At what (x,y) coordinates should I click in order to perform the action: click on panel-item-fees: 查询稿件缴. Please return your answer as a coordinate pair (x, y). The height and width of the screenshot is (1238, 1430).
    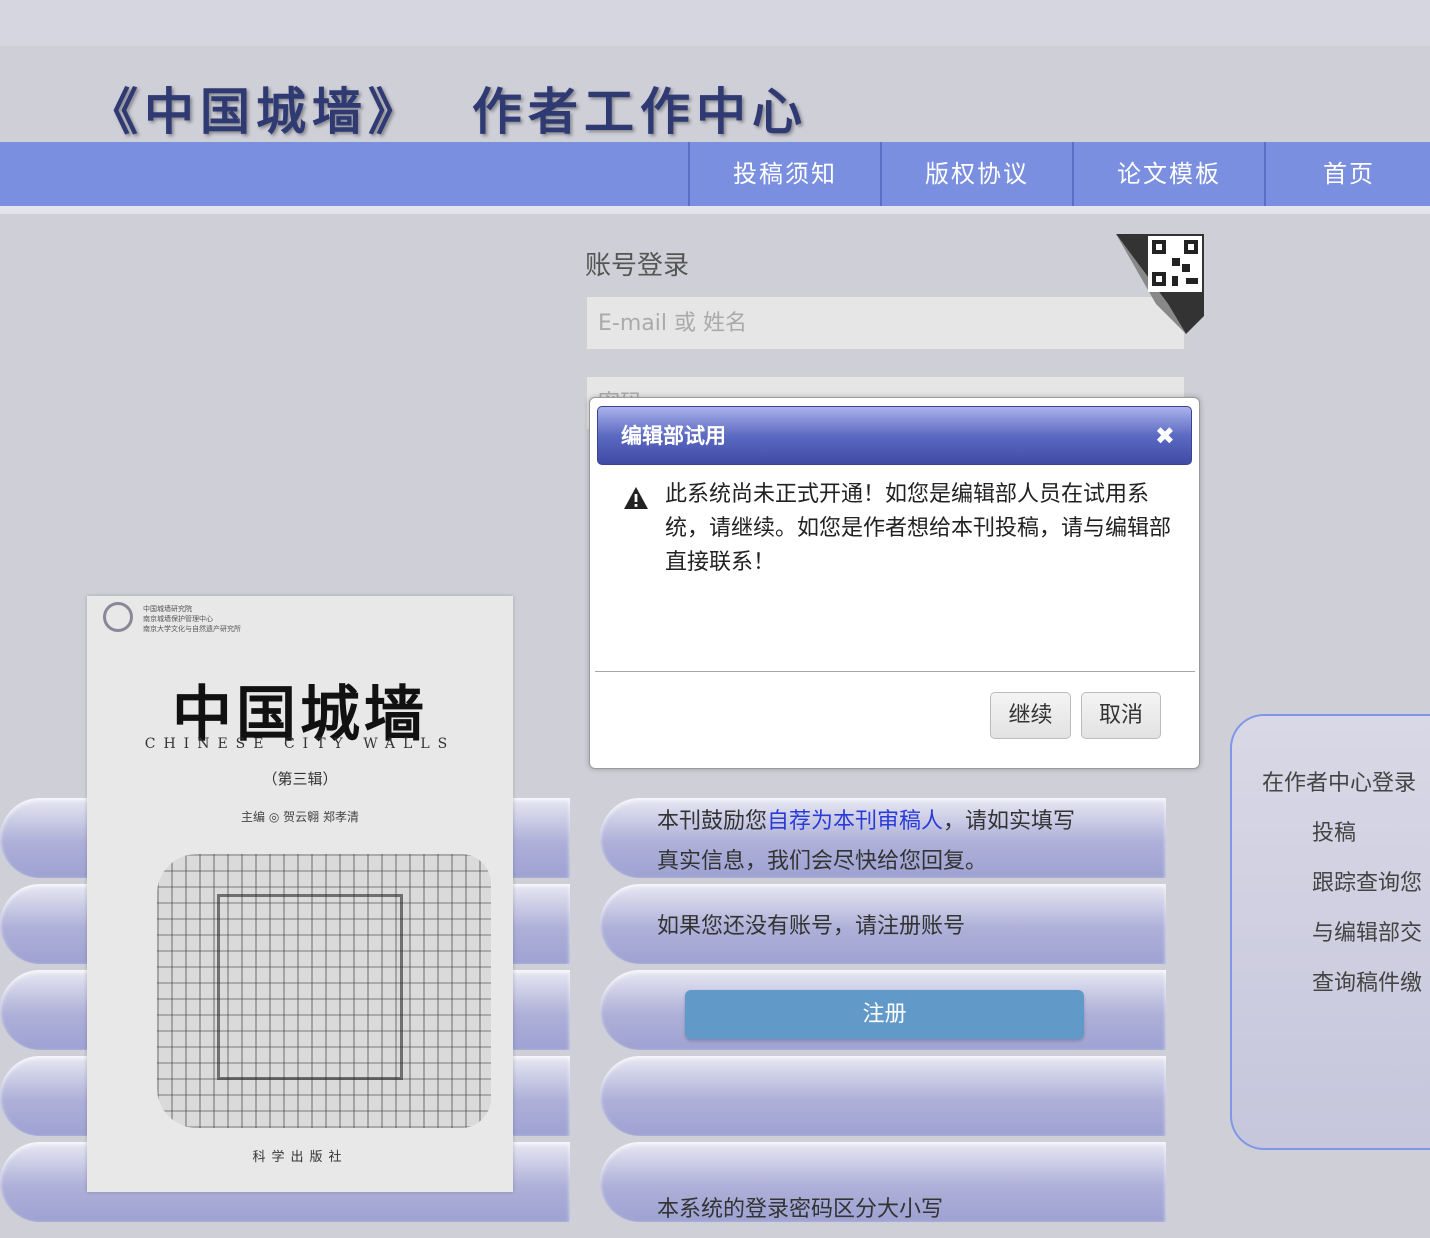
    Looking at the image, I should click on (1367, 983).